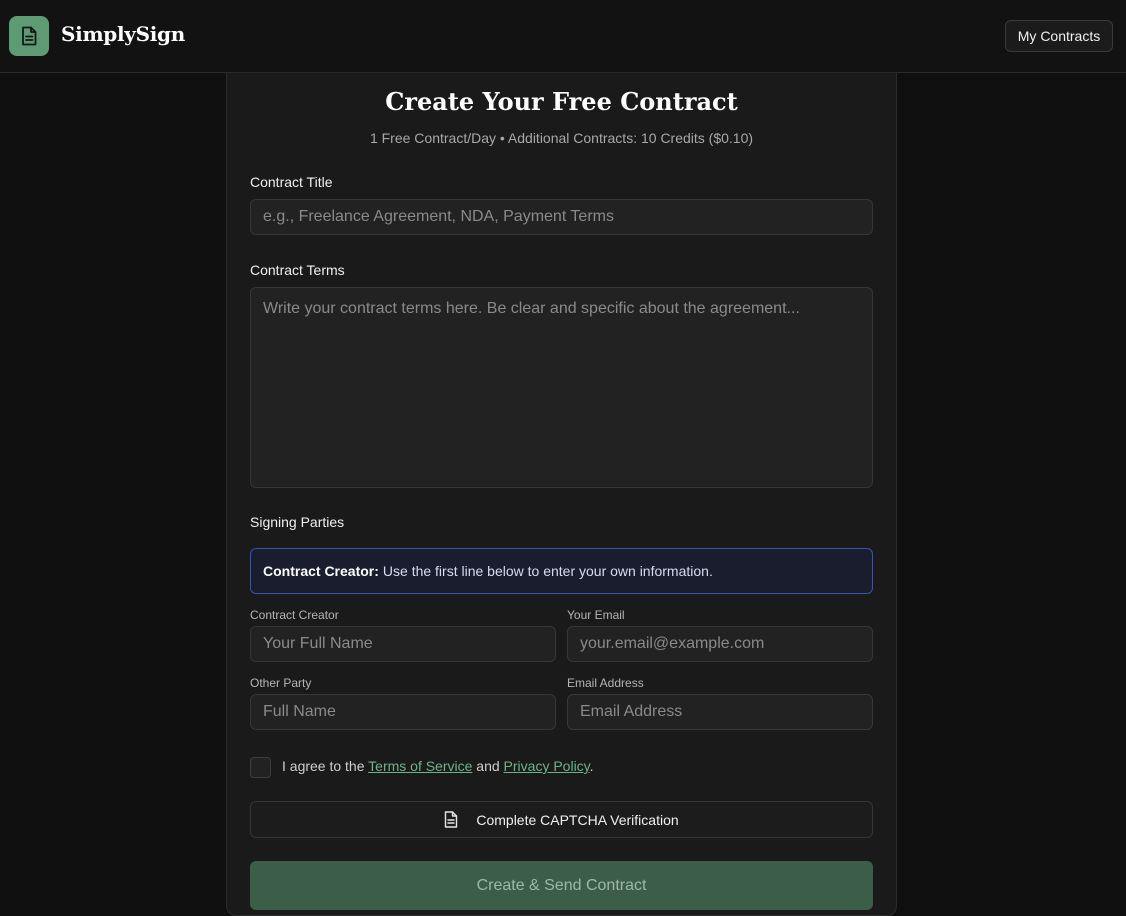 The width and height of the screenshot is (1126, 916). I want to click on contract-title-label: Contract Title, so click(291, 182).